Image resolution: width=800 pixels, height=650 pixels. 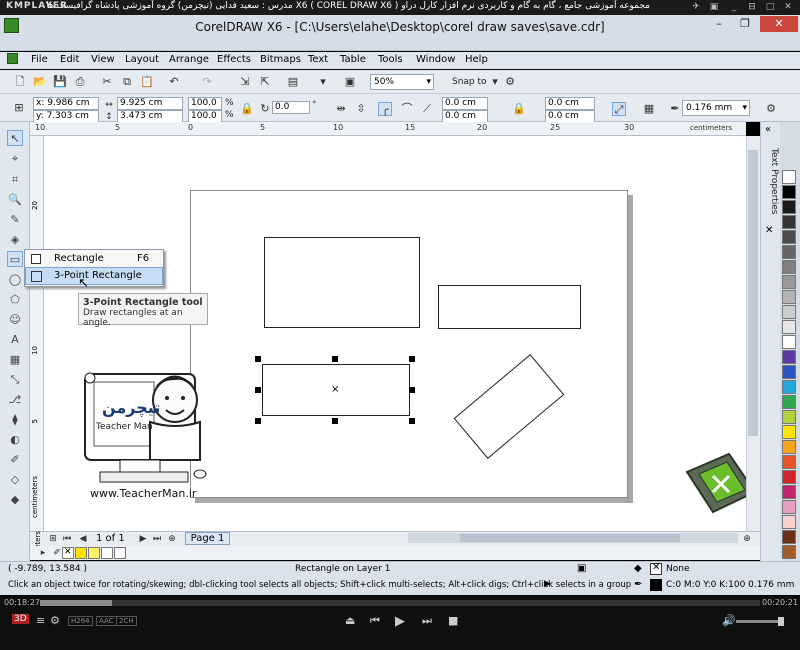 I want to click on redo-icon: ↷, so click(x=207, y=82).